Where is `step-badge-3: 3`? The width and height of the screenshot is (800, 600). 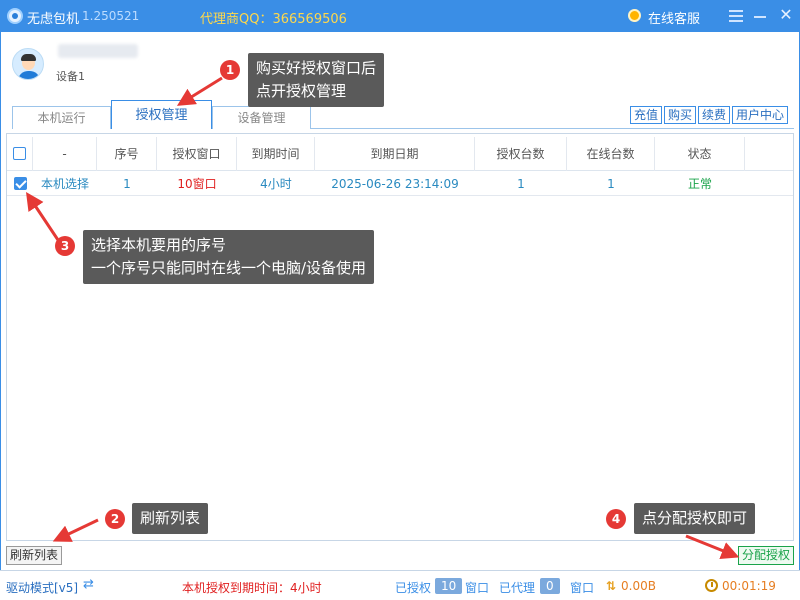
step-badge-3: 3 is located at coordinates (65, 246).